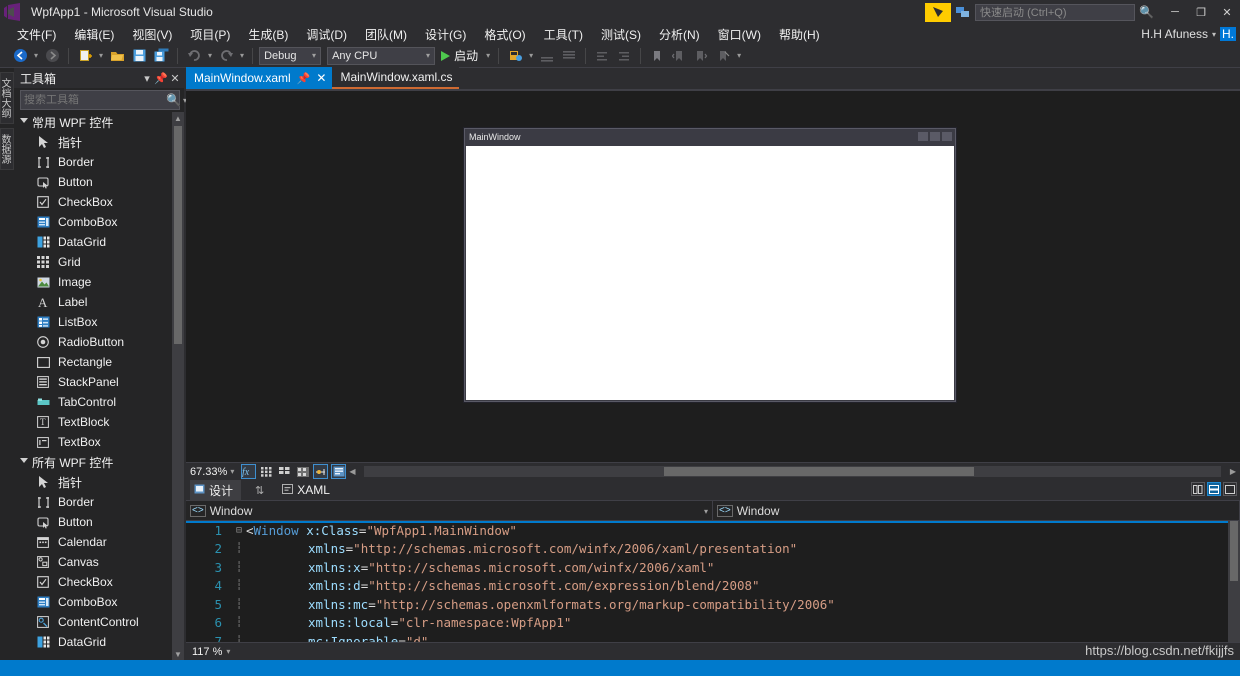  I want to click on chevron-down-icon, so click(24, 122).